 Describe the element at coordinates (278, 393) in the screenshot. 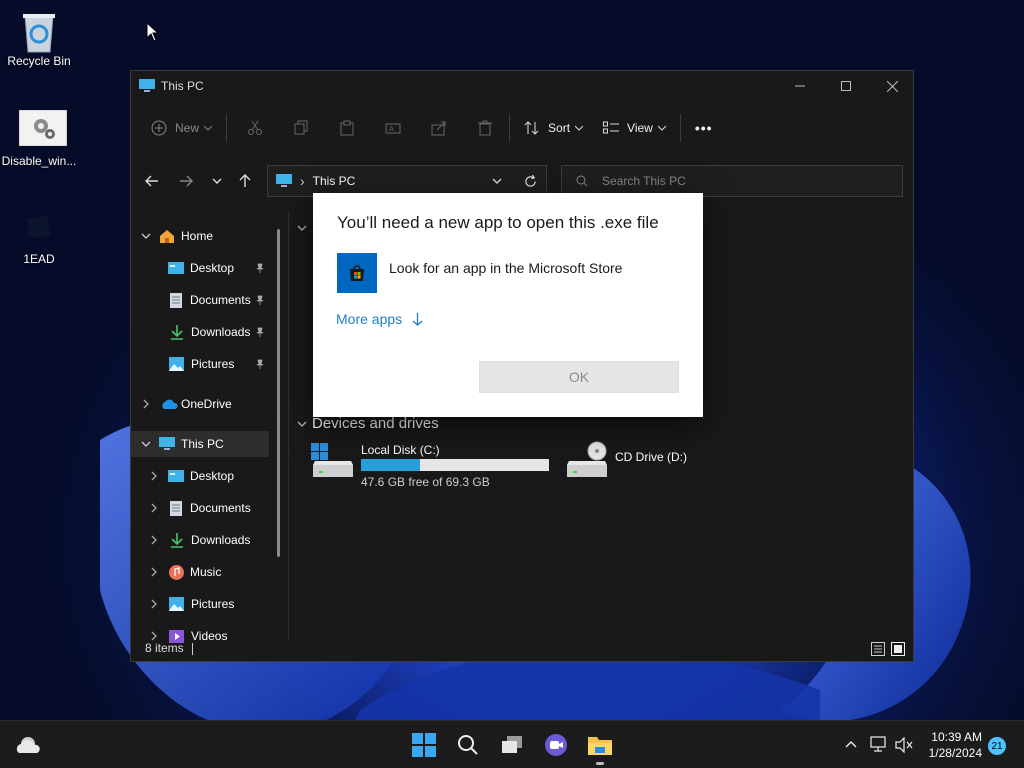

I see `nav-scrollbar` at that location.